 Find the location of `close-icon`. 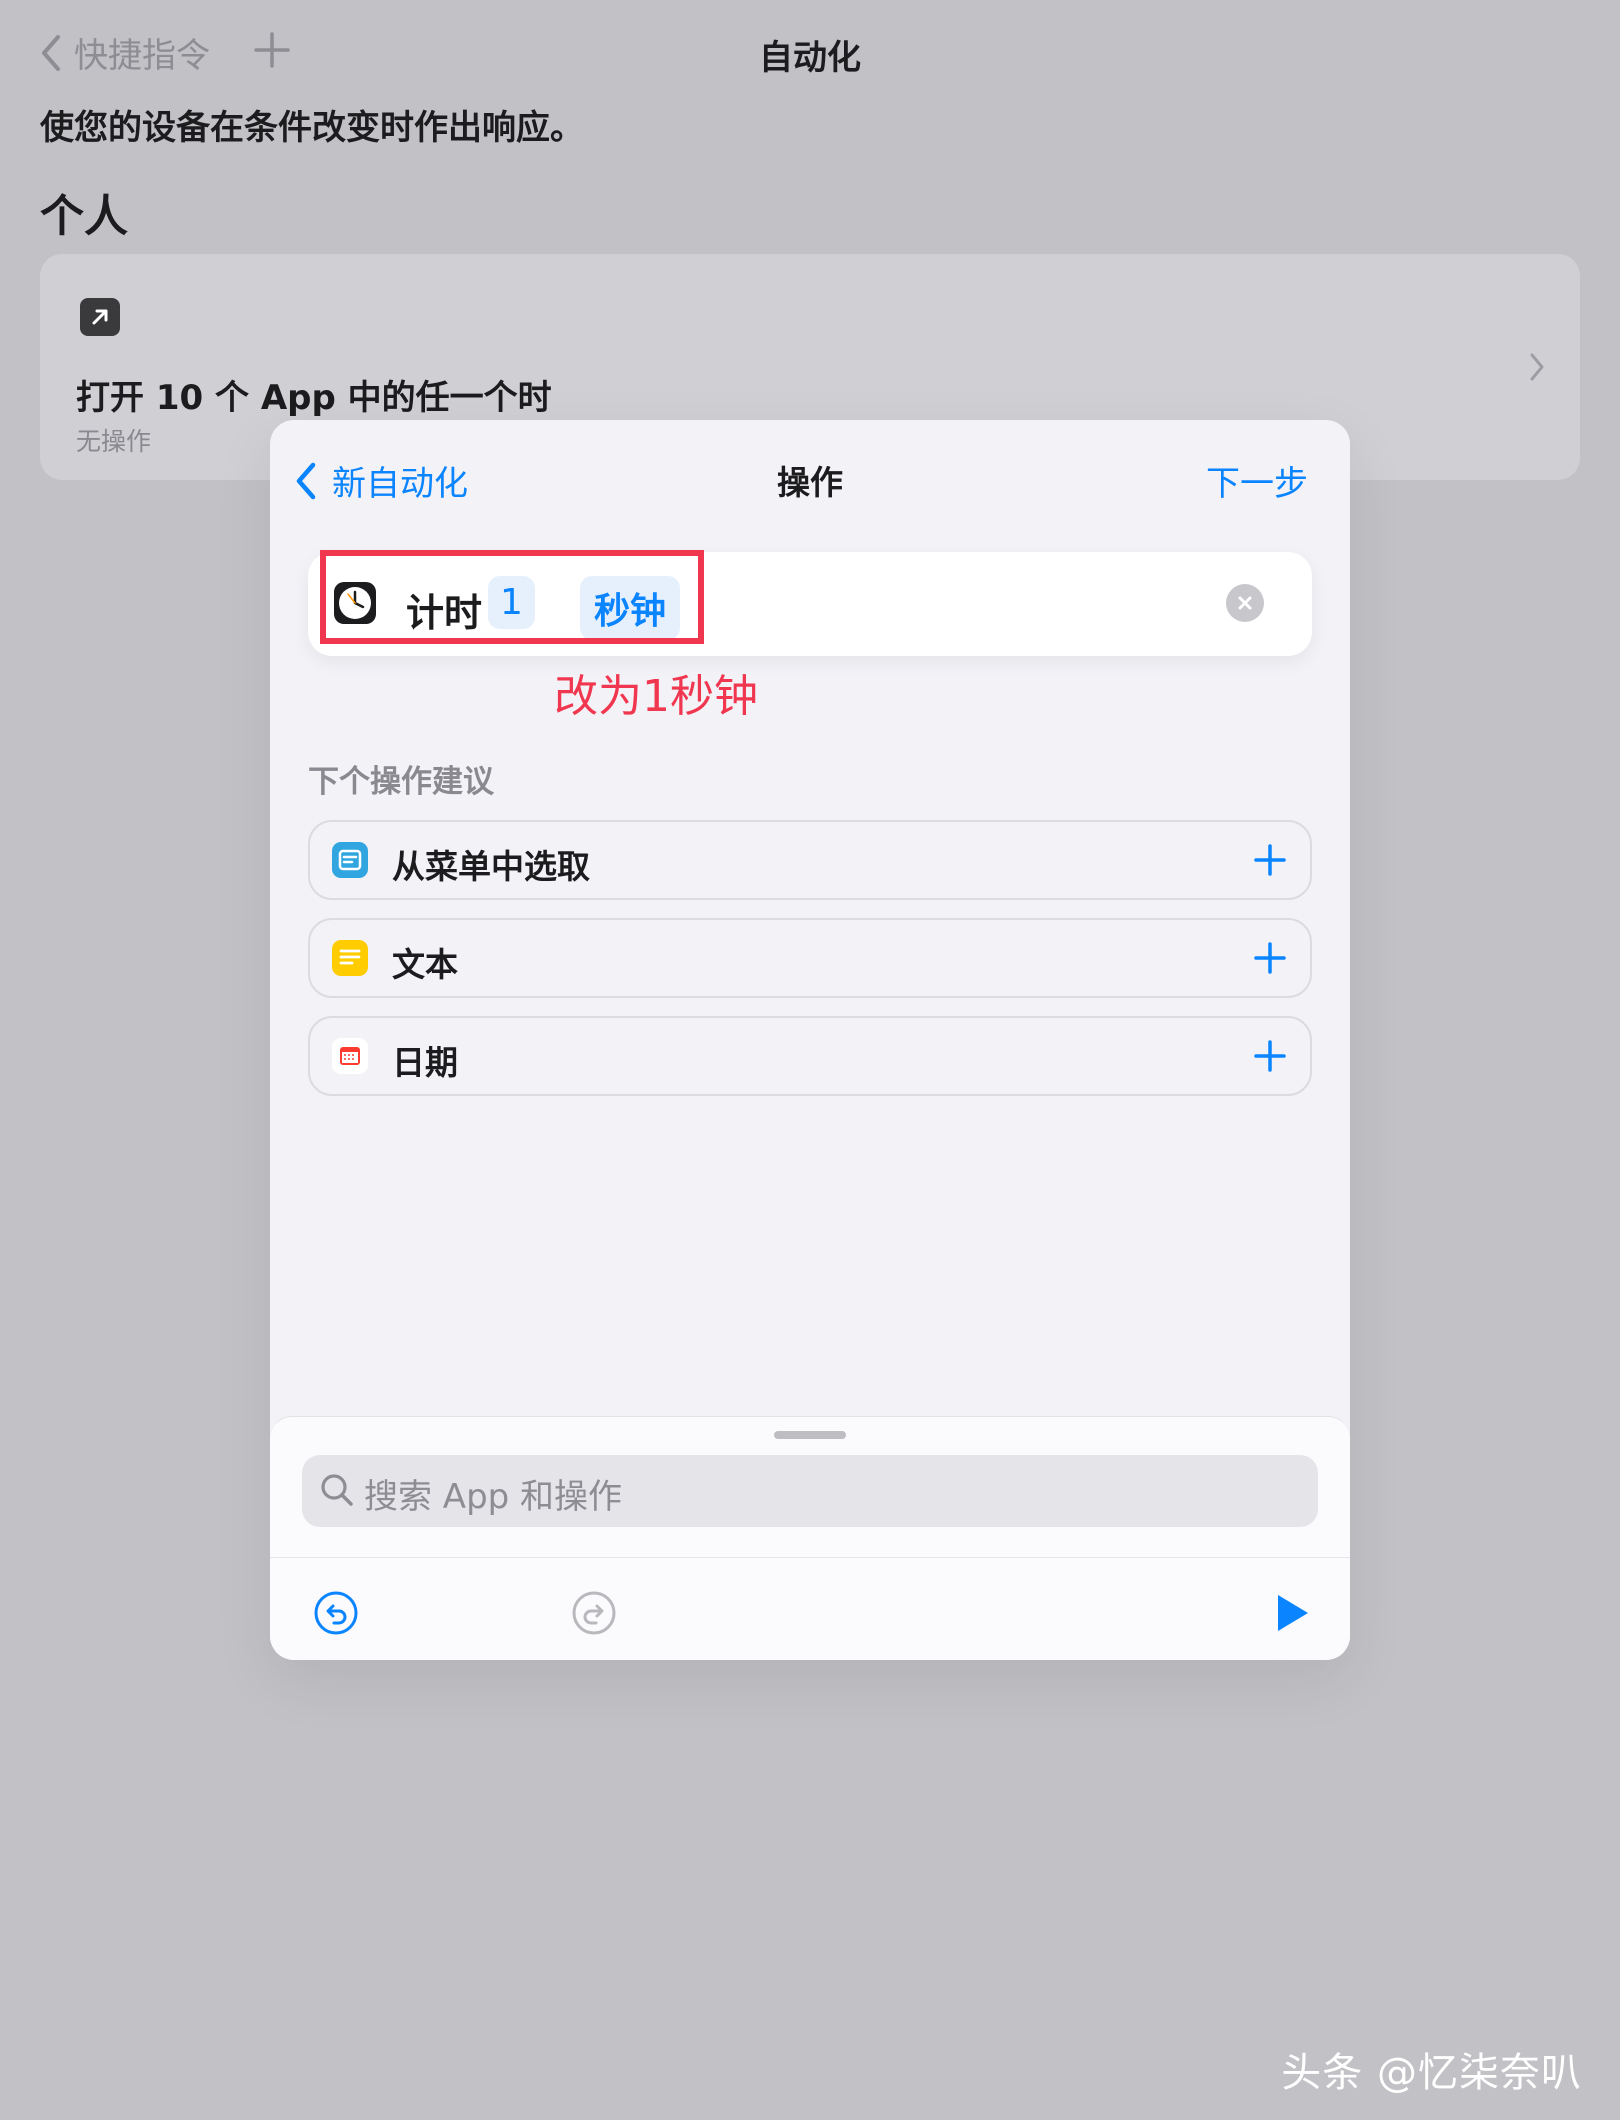

close-icon is located at coordinates (1245, 603).